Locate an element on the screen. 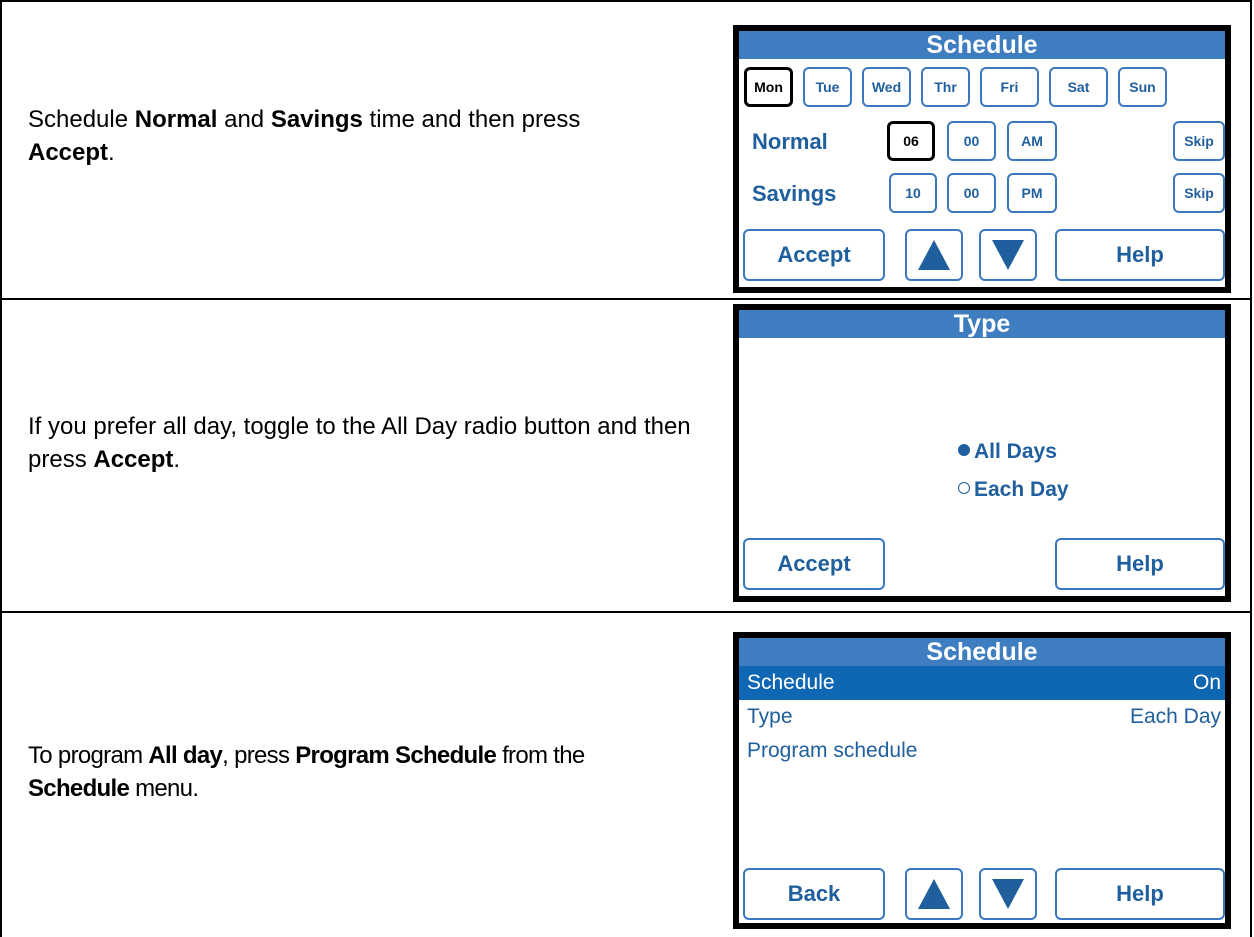  day-button-sun: Sun is located at coordinates (1142, 87).